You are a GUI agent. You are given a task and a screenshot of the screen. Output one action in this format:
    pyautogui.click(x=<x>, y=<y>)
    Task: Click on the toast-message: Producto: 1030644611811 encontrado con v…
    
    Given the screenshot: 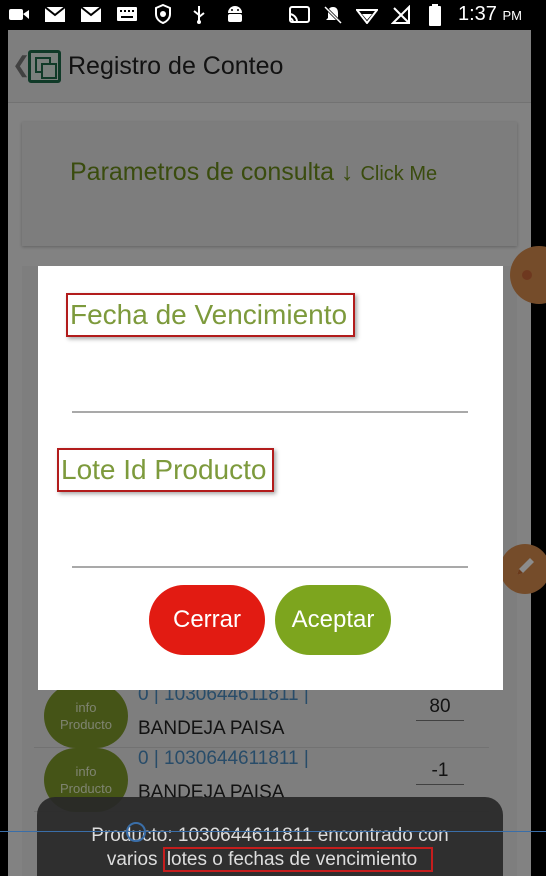 What is the action you would take?
    pyautogui.click(x=270, y=836)
    